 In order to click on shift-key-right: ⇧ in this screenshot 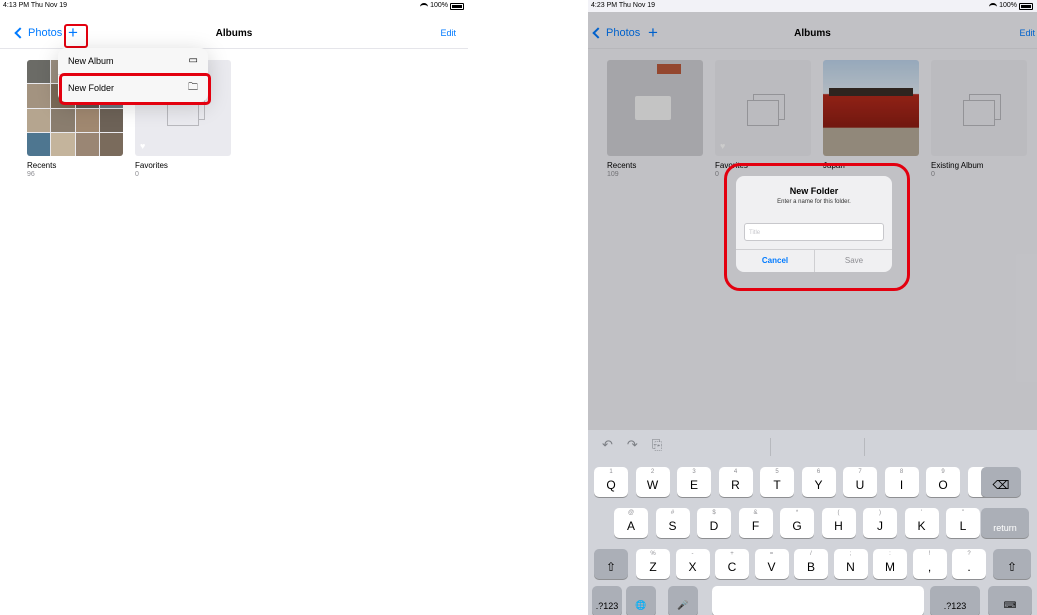, I will do `click(1012, 564)`.